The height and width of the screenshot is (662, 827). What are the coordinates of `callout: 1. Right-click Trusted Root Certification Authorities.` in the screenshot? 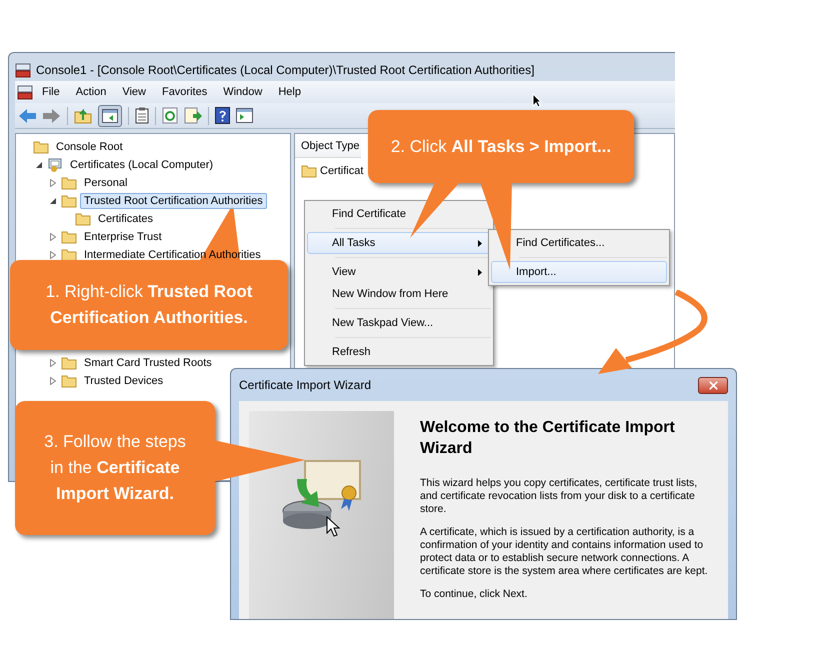 It's located at (149, 305).